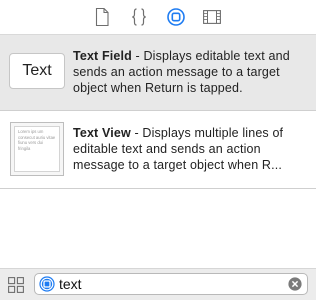  What do you see at coordinates (102, 133) in the screenshot?
I see `library-item-title: Text View` at bounding box center [102, 133].